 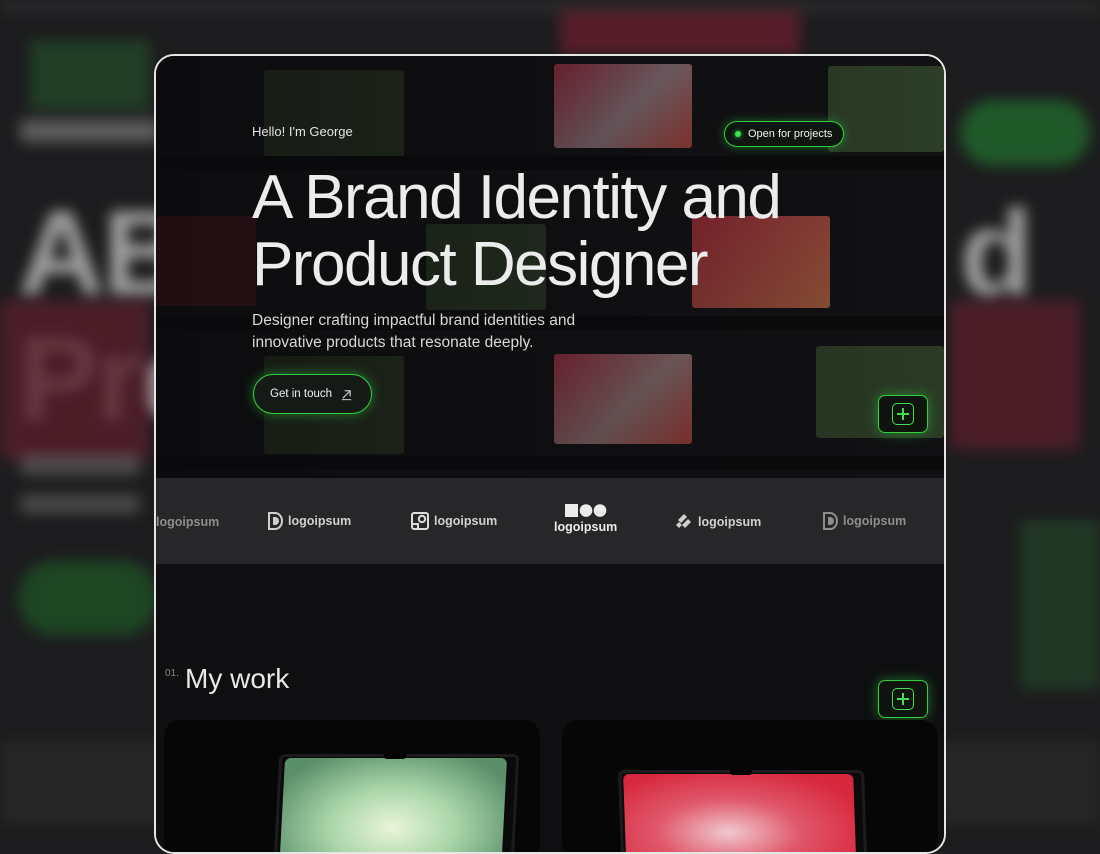 I want to click on availability-label: Open for projects, so click(x=790, y=134).